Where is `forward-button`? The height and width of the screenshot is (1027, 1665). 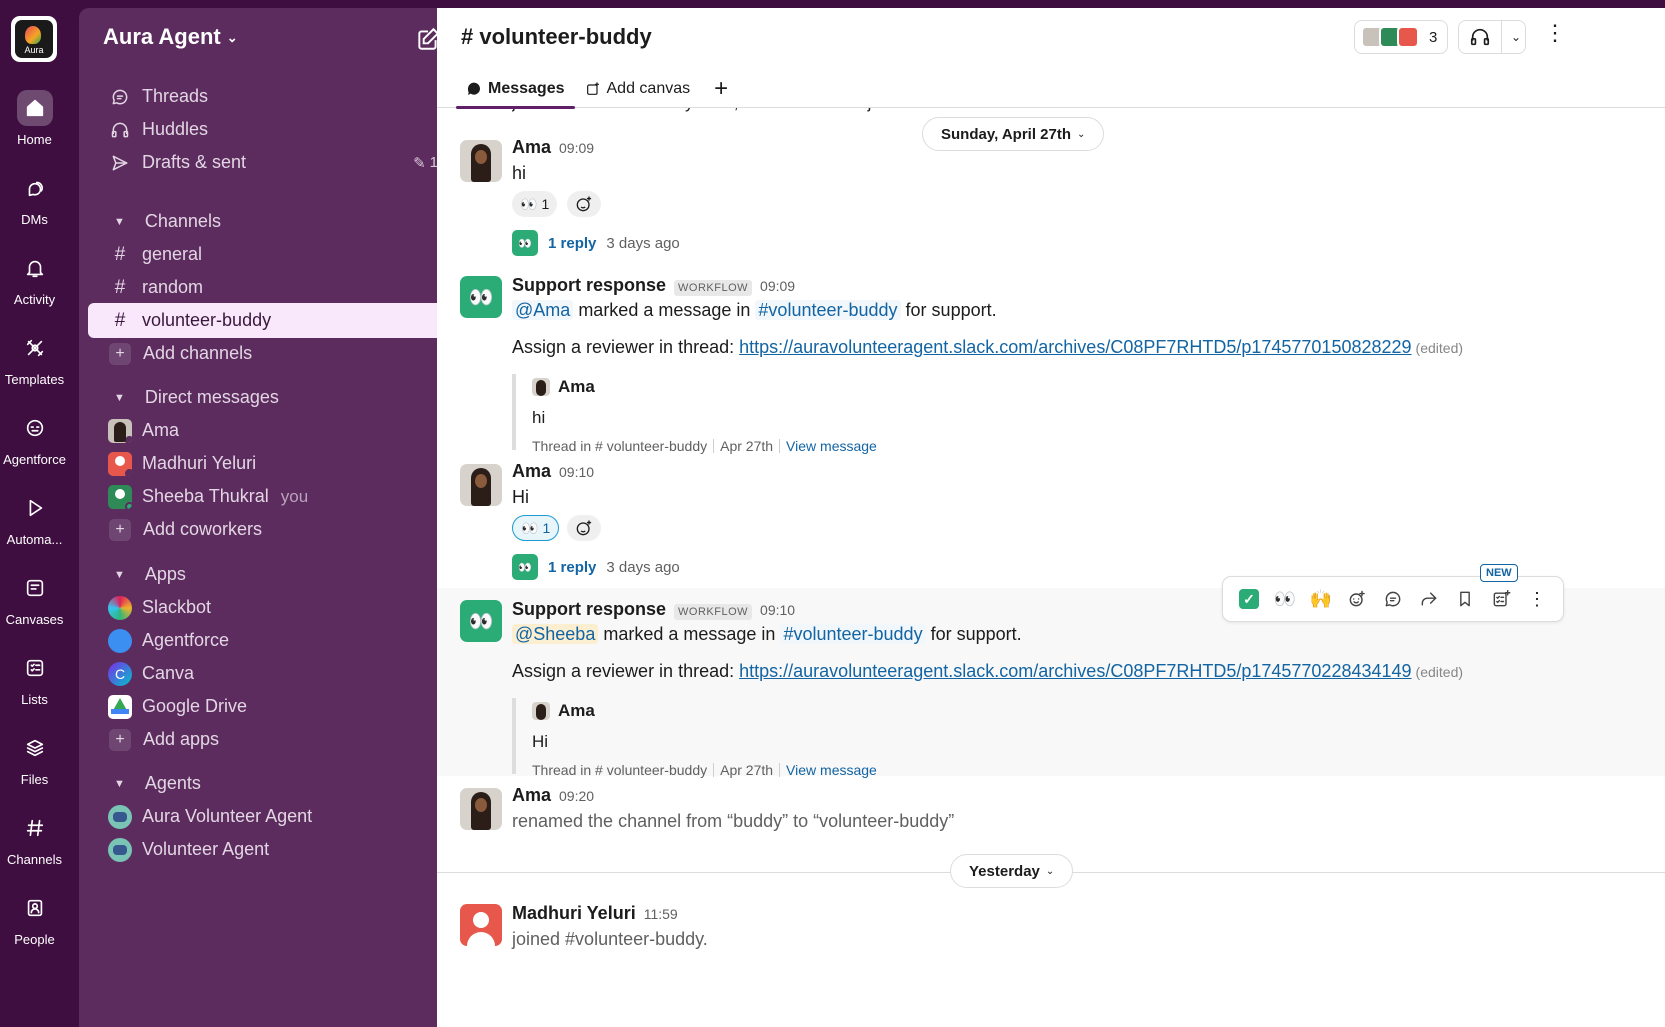 forward-button is located at coordinates (1429, 599).